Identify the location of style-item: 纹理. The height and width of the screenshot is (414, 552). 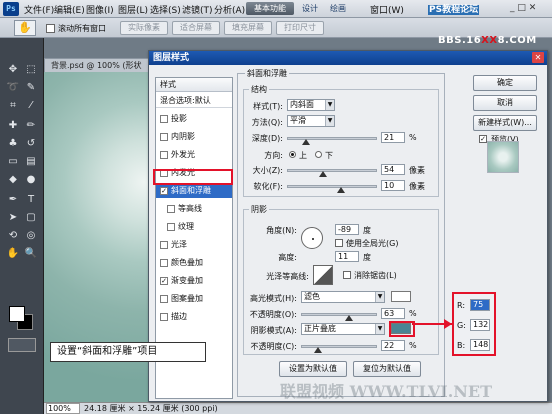
(194, 227).